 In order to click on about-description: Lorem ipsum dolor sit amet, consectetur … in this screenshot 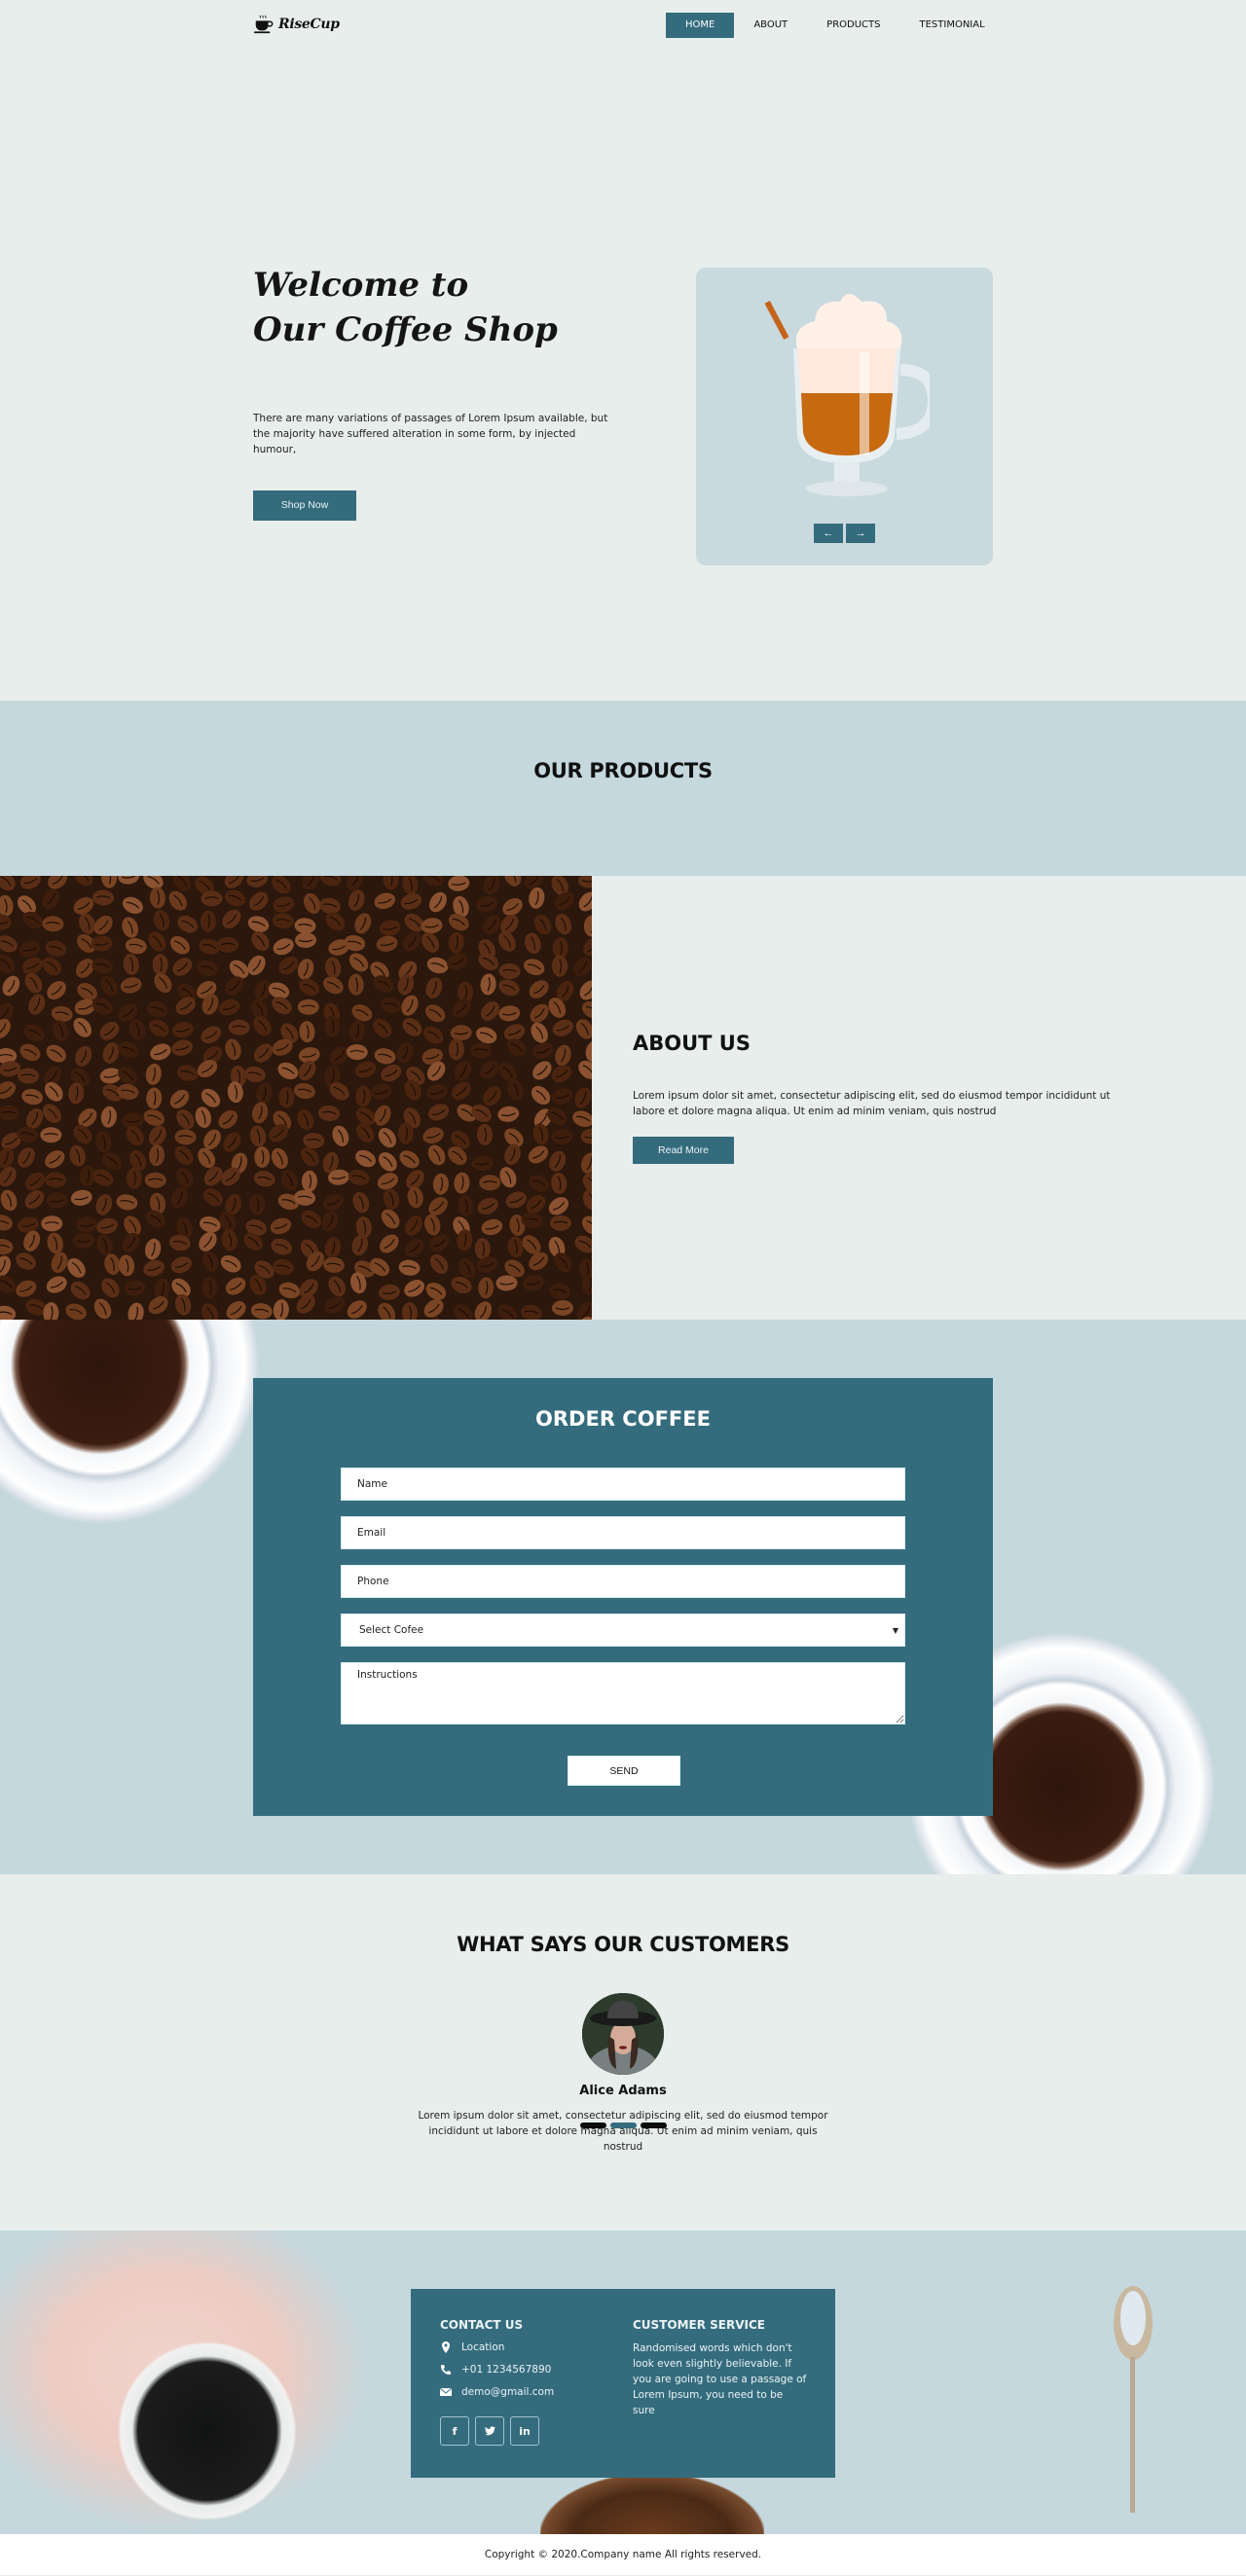, I will do `click(872, 1103)`.